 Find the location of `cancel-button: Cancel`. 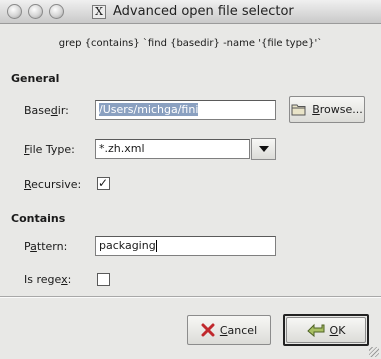

cancel-button: Cancel is located at coordinates (229, 330).